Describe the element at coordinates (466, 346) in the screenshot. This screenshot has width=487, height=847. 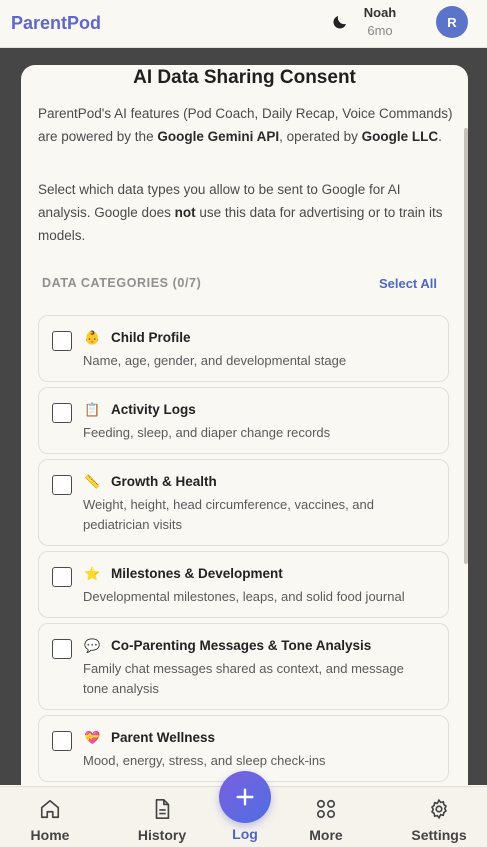
I see `modal-scrollbar` at that location.